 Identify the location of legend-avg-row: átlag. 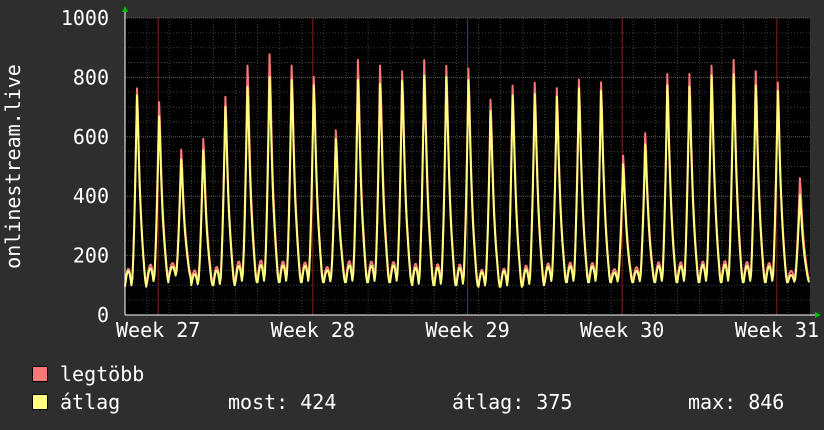
(76, 402).